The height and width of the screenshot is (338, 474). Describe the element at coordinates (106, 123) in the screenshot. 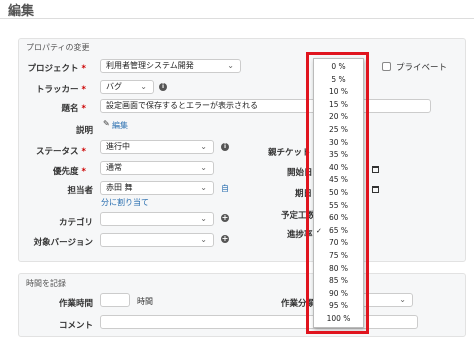

I see `pencil-icon: ✎` at that location.